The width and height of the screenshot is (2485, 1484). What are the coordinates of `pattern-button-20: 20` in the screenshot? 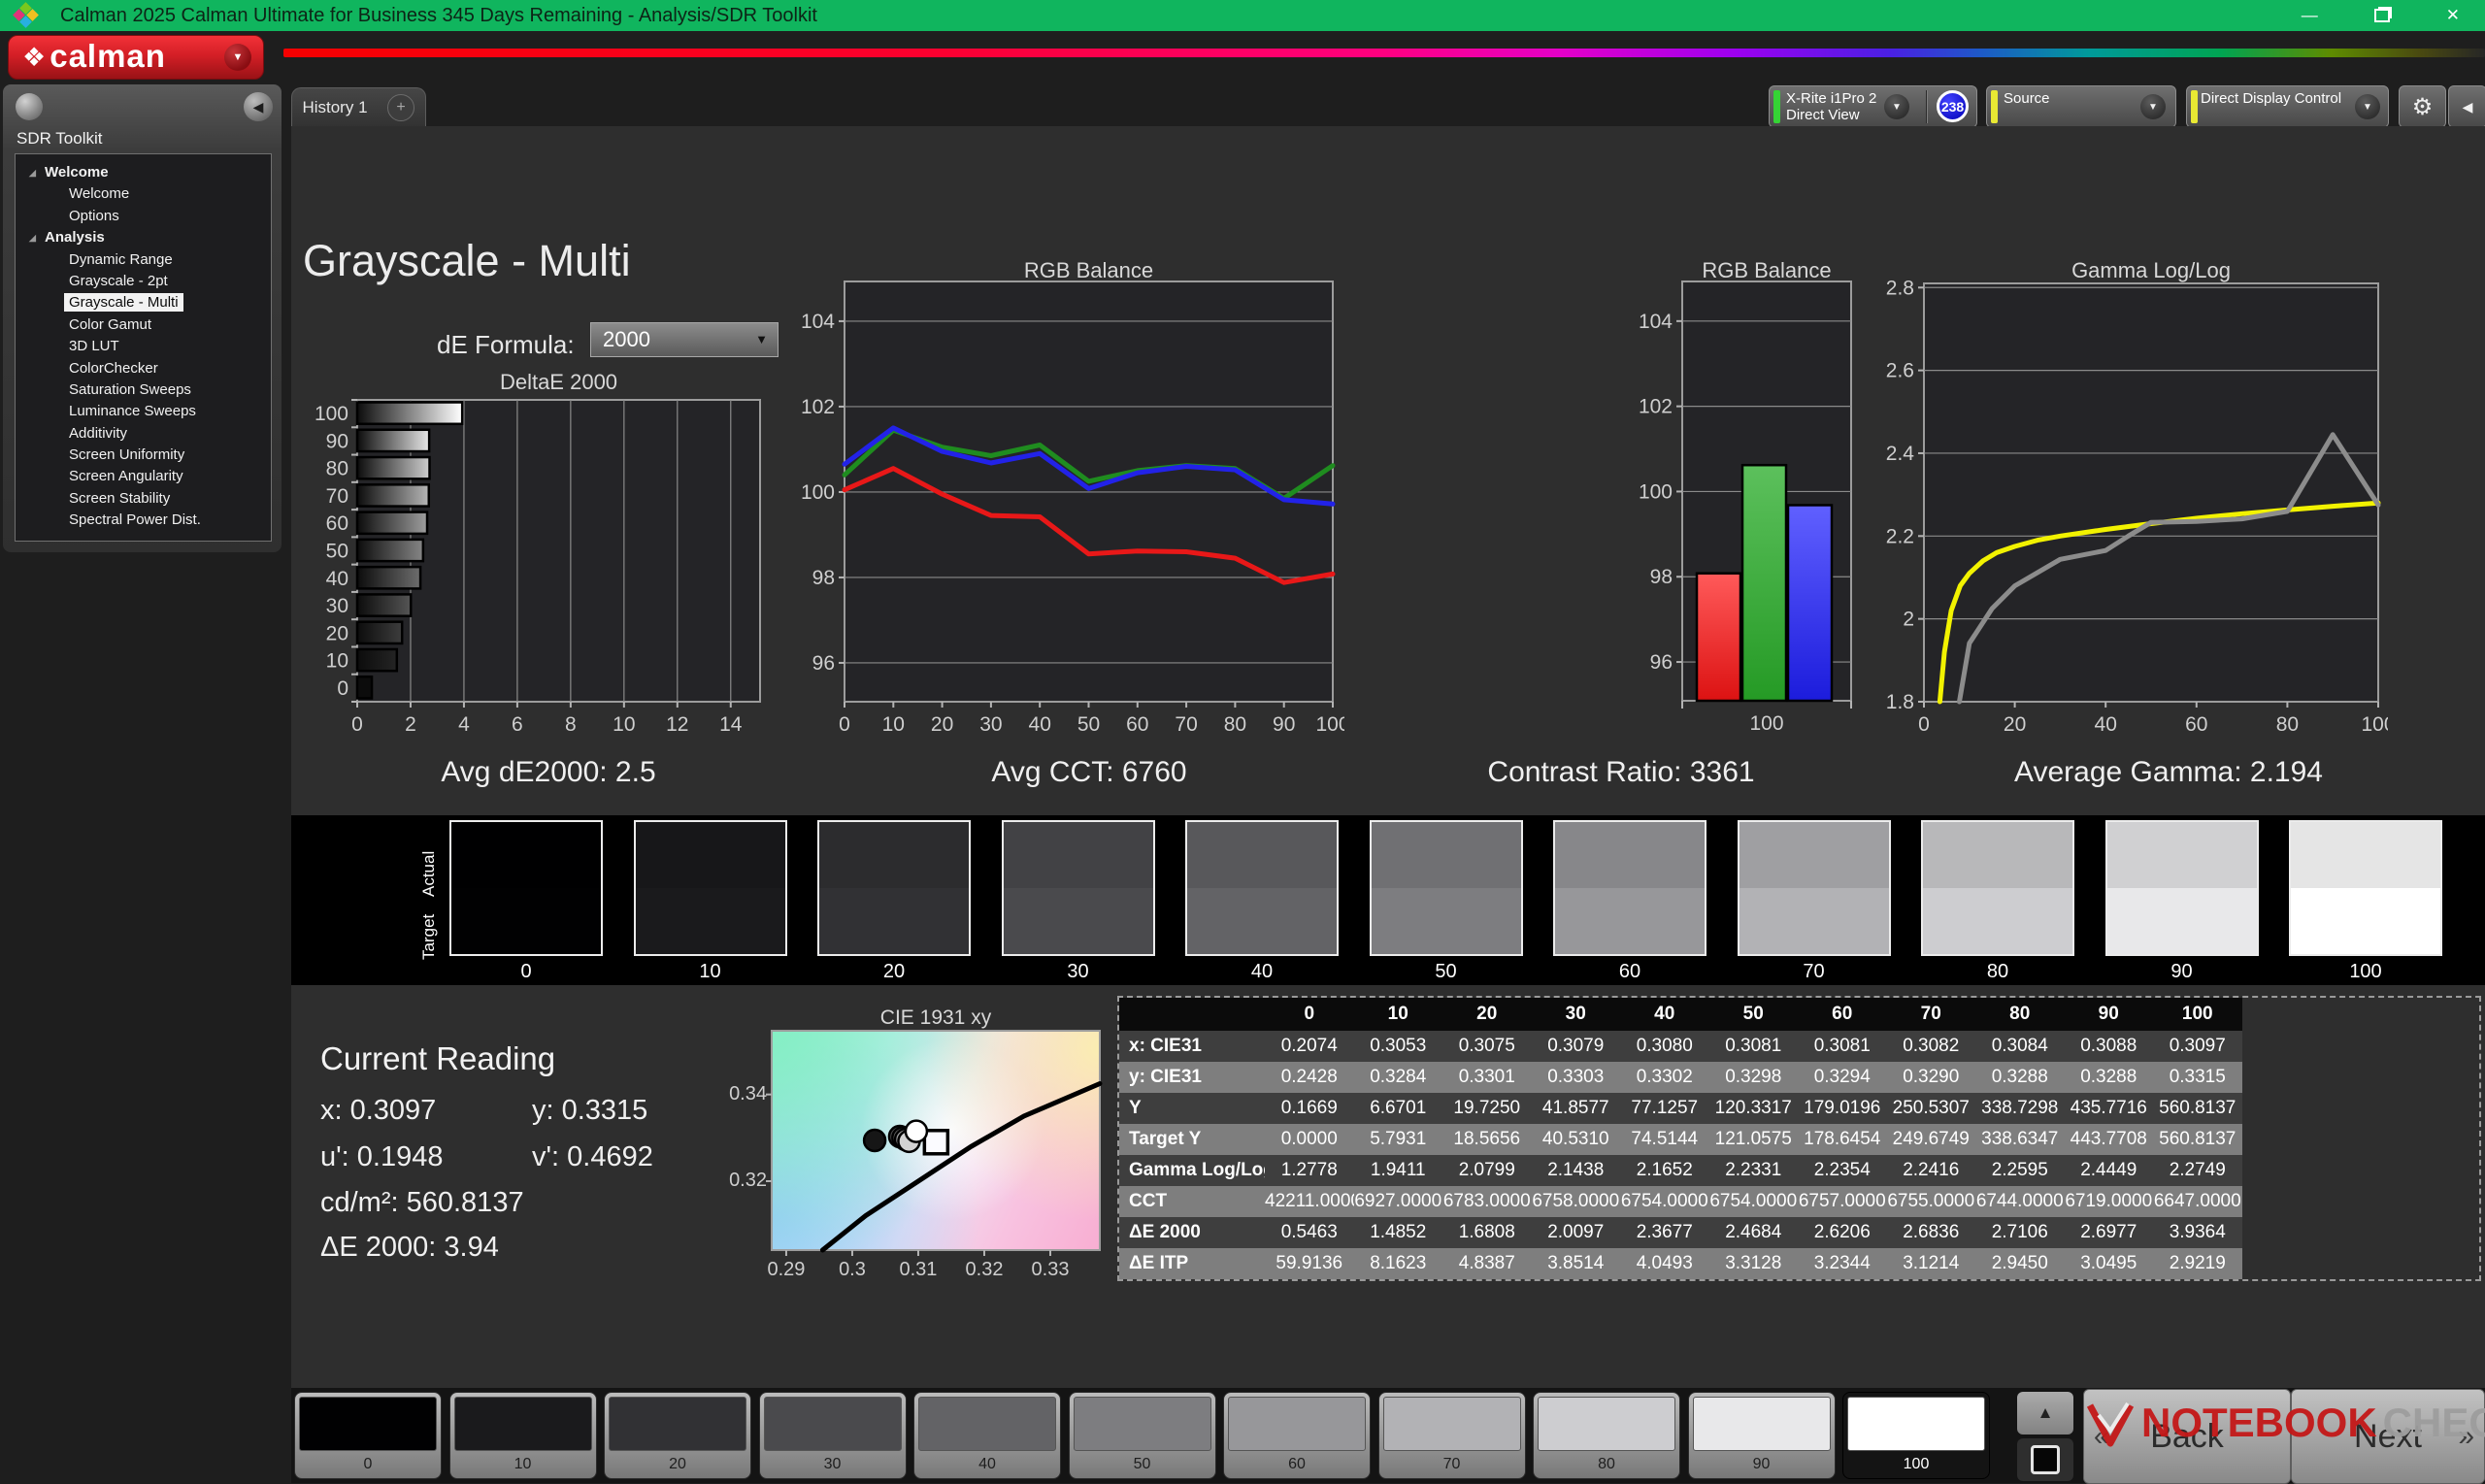 It's located at (678, 1435).